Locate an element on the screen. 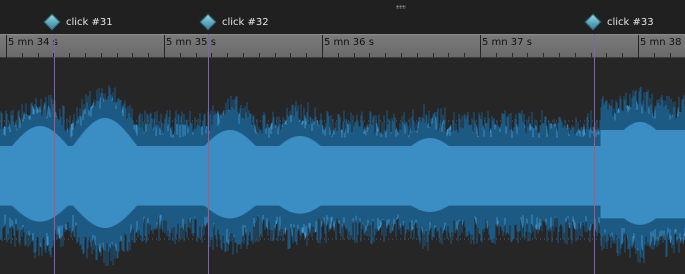  marker-label: click #31 is located at coordinates (89, 22).